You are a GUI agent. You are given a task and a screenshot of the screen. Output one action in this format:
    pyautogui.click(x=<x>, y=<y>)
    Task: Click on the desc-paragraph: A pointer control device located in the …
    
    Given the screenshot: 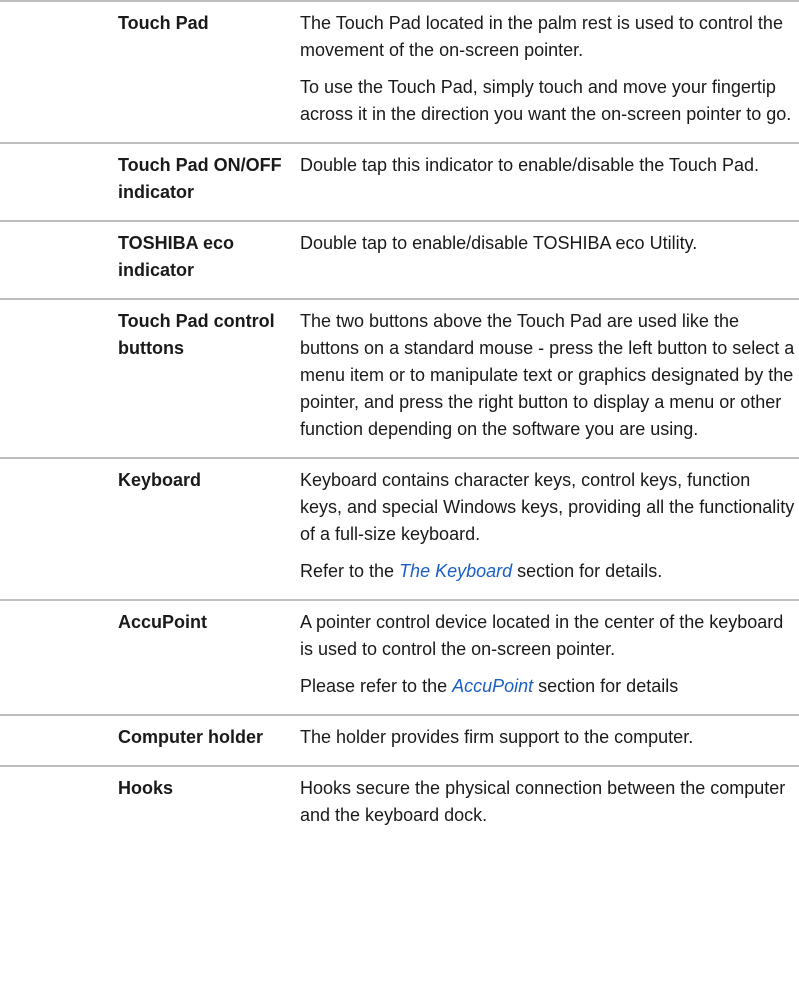 What is the action you would take?
    pyautogui.click(x=542, y=635)
    